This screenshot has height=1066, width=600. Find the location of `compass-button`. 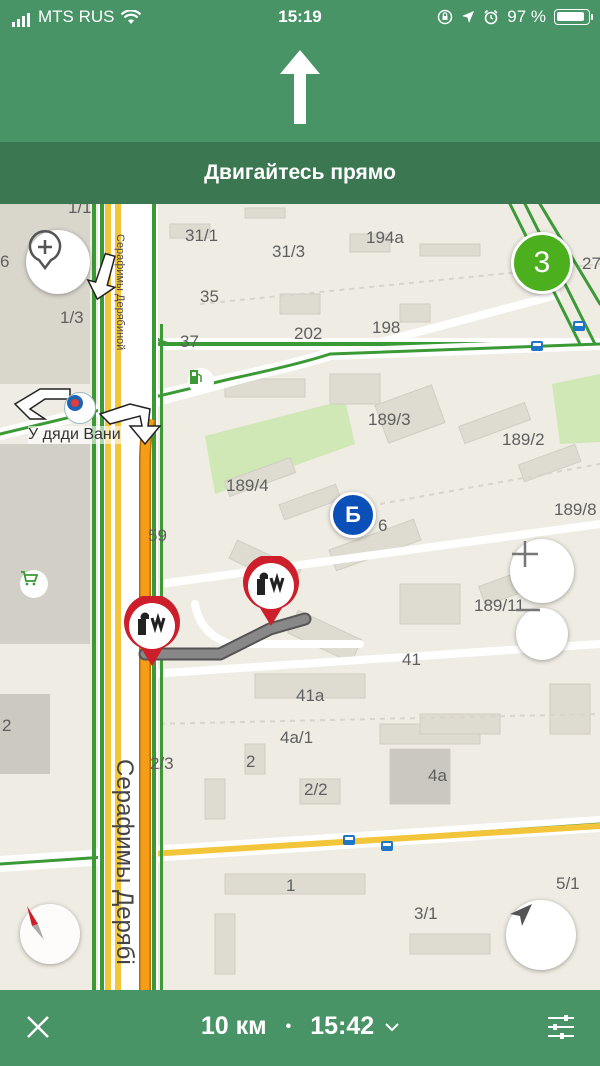

compass-button is located at coordinates (50, 934).